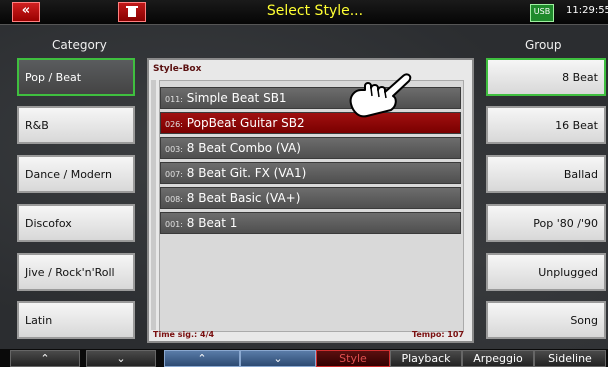 The width and height of the screenshot is (608, 367). I want to click on group-label: Pop '80 /'90, so click(565, 223).